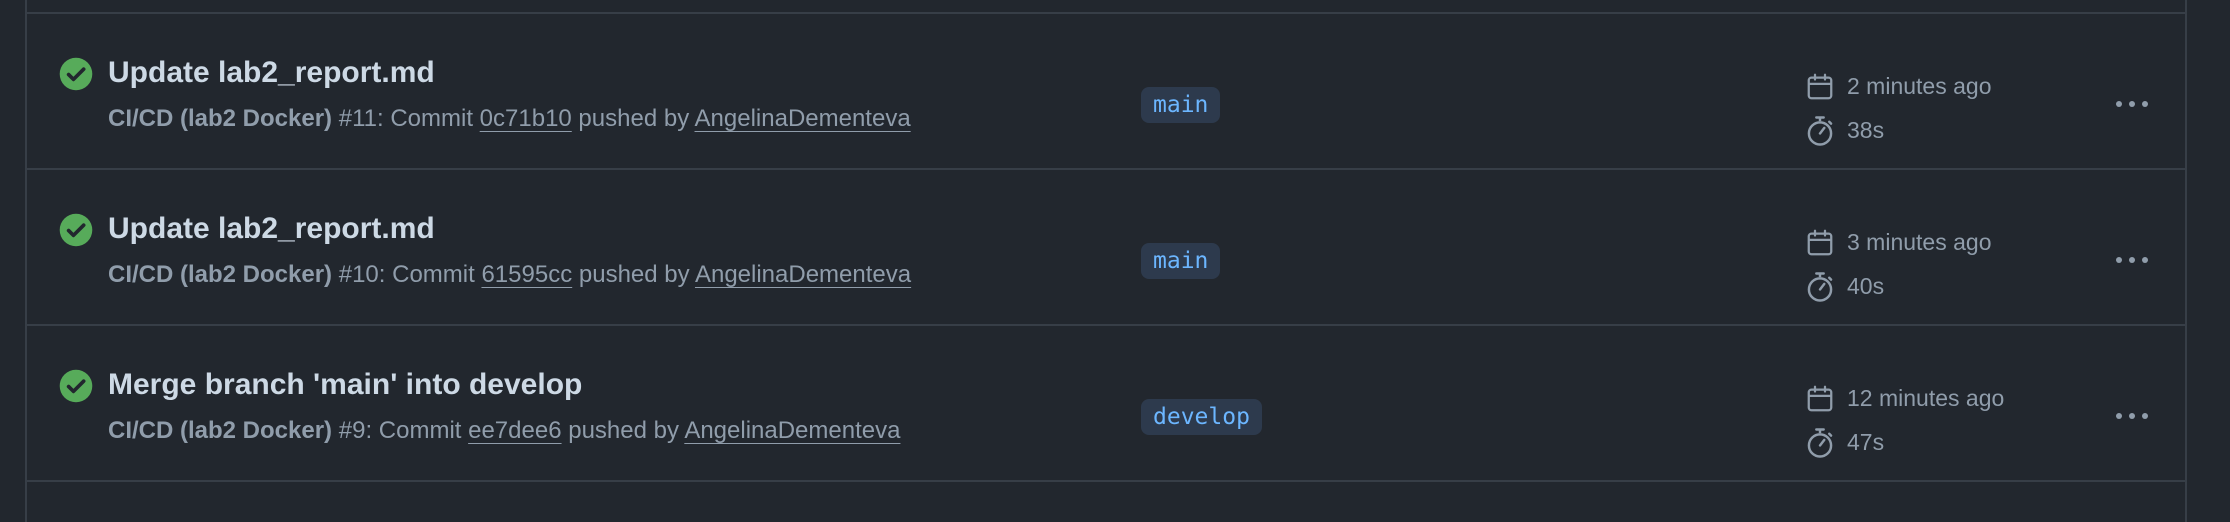 The width and height of the screenshot is (2230, 522). What do you see at coordinates (514, 430) in the screenshot?
I see `commit-sha-link: ee7dee6` at bounding box center [514, 430].